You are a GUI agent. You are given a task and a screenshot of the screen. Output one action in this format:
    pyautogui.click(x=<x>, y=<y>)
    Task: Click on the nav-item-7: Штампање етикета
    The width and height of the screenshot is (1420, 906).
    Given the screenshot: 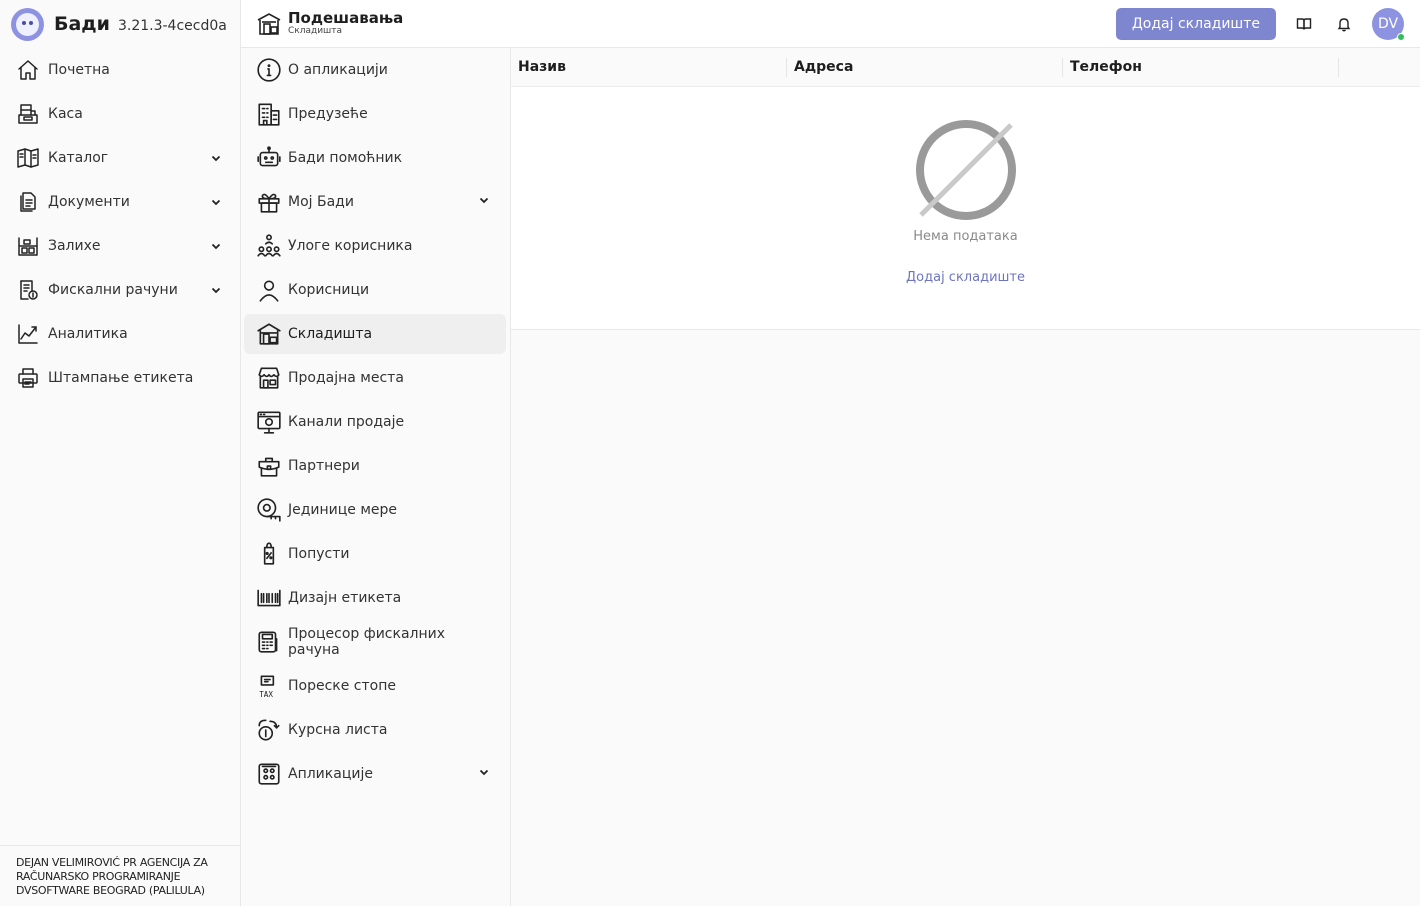 What is the action you would take?
    pyautogui.click(x=120, y=378)
    